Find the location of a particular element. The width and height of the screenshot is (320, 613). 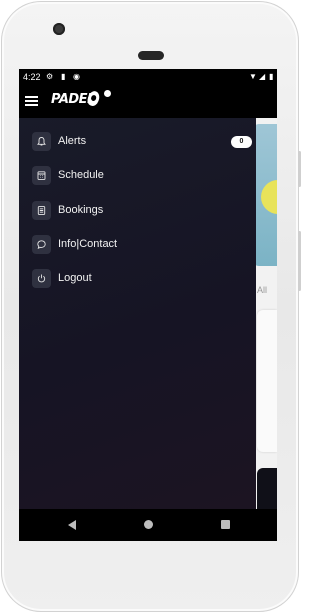

drawer-item-logout: Logout is located at coordinates (142, 279).